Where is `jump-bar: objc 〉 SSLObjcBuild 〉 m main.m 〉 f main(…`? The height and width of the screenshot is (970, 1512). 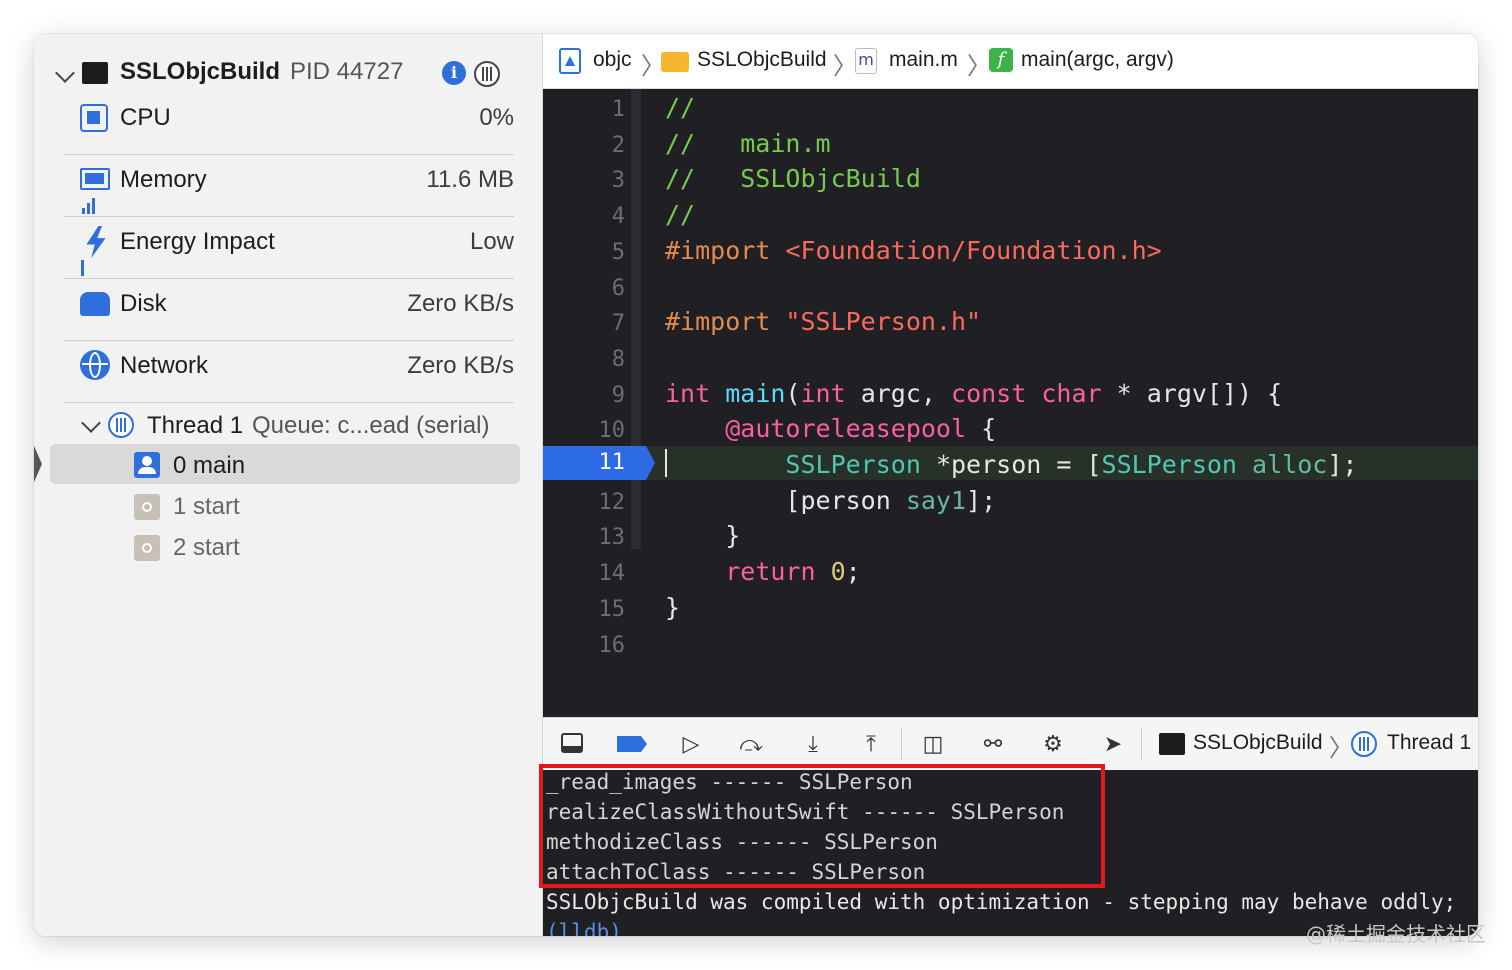 jump-bar: objc 〉 SSLObjcBuild 〉 m main.m 〉 f main(… is located at coordinates (1010, 61).